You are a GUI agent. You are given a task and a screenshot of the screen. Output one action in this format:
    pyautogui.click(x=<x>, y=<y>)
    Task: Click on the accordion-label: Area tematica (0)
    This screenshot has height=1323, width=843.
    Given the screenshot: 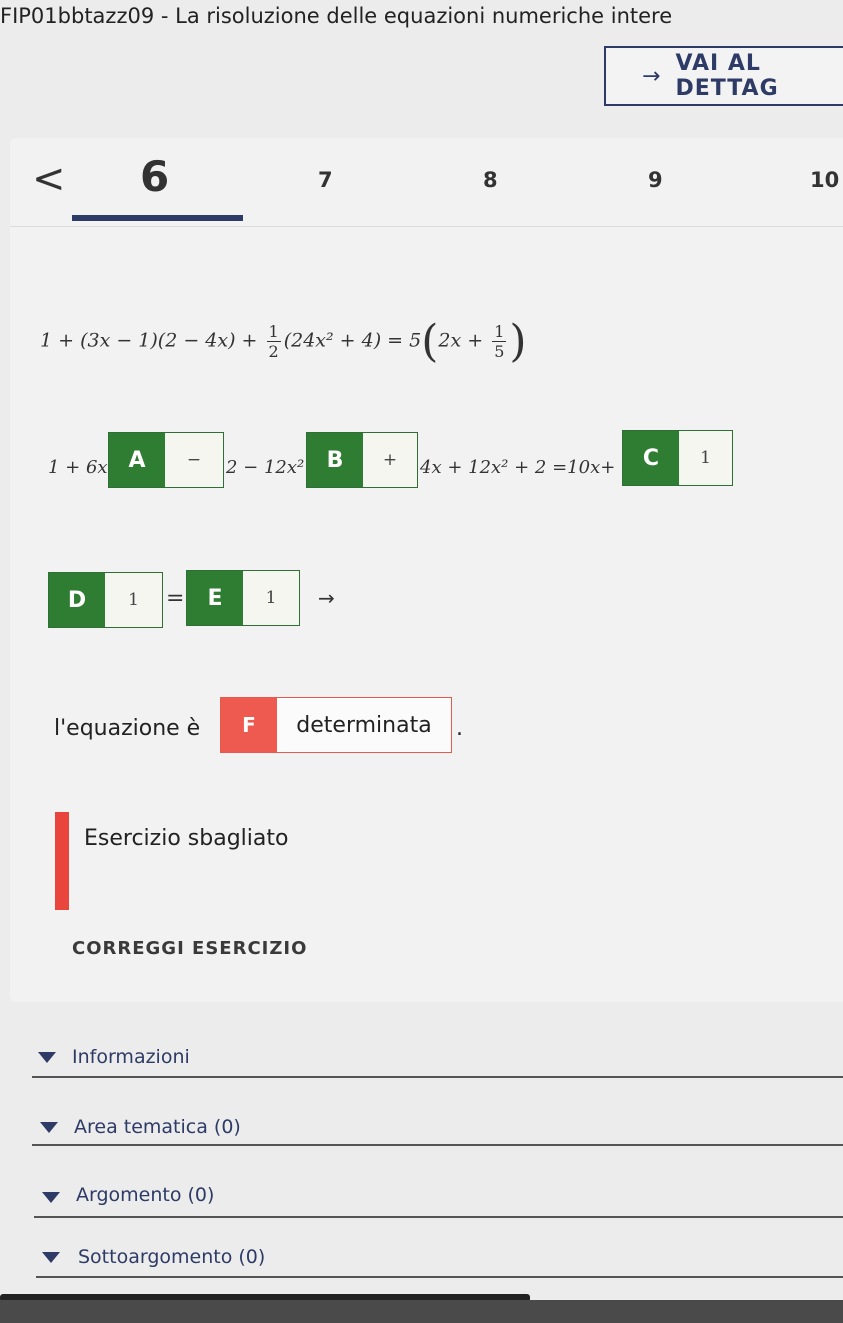 What is the action you would take?
    pyautogui.click(x=157, y=1127)
    